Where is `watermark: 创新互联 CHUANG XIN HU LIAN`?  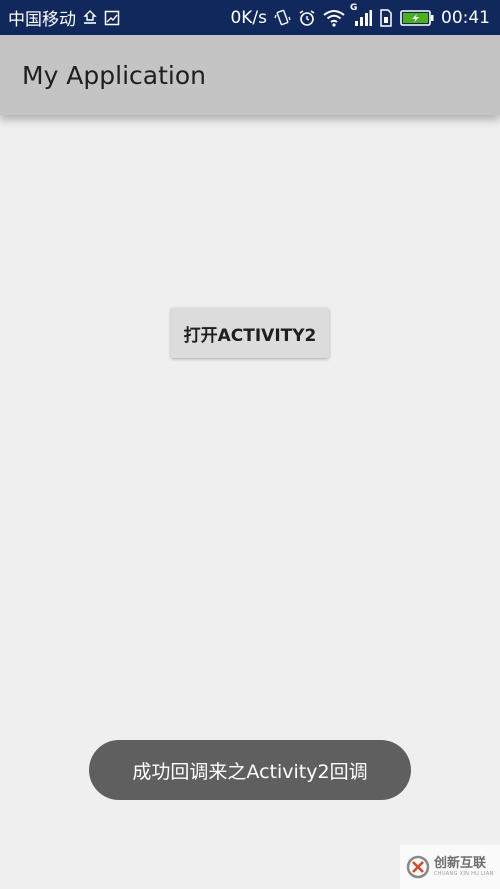 watermark: 创新互联 CHUANG XIN HU LIAN is located at coordinates (450, 867).